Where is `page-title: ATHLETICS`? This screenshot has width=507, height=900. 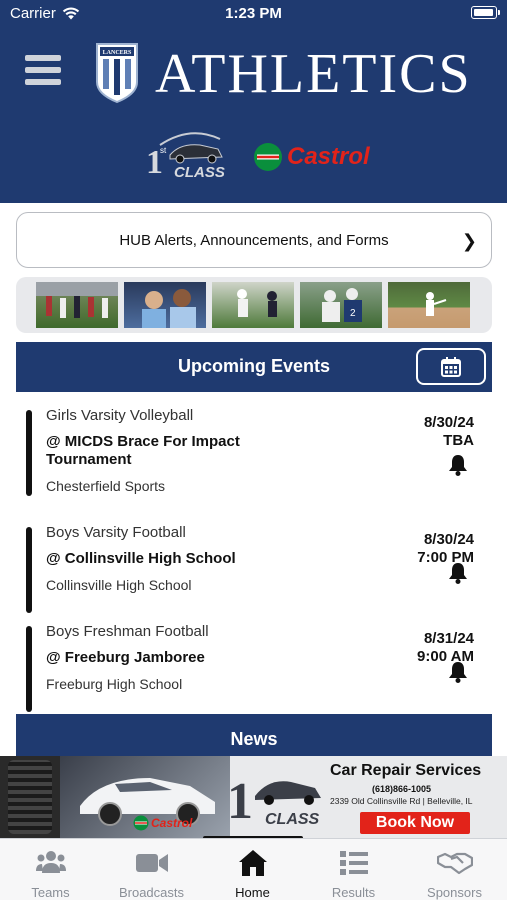
page-title: ATHLETICS is located at coordinates (313, 74).